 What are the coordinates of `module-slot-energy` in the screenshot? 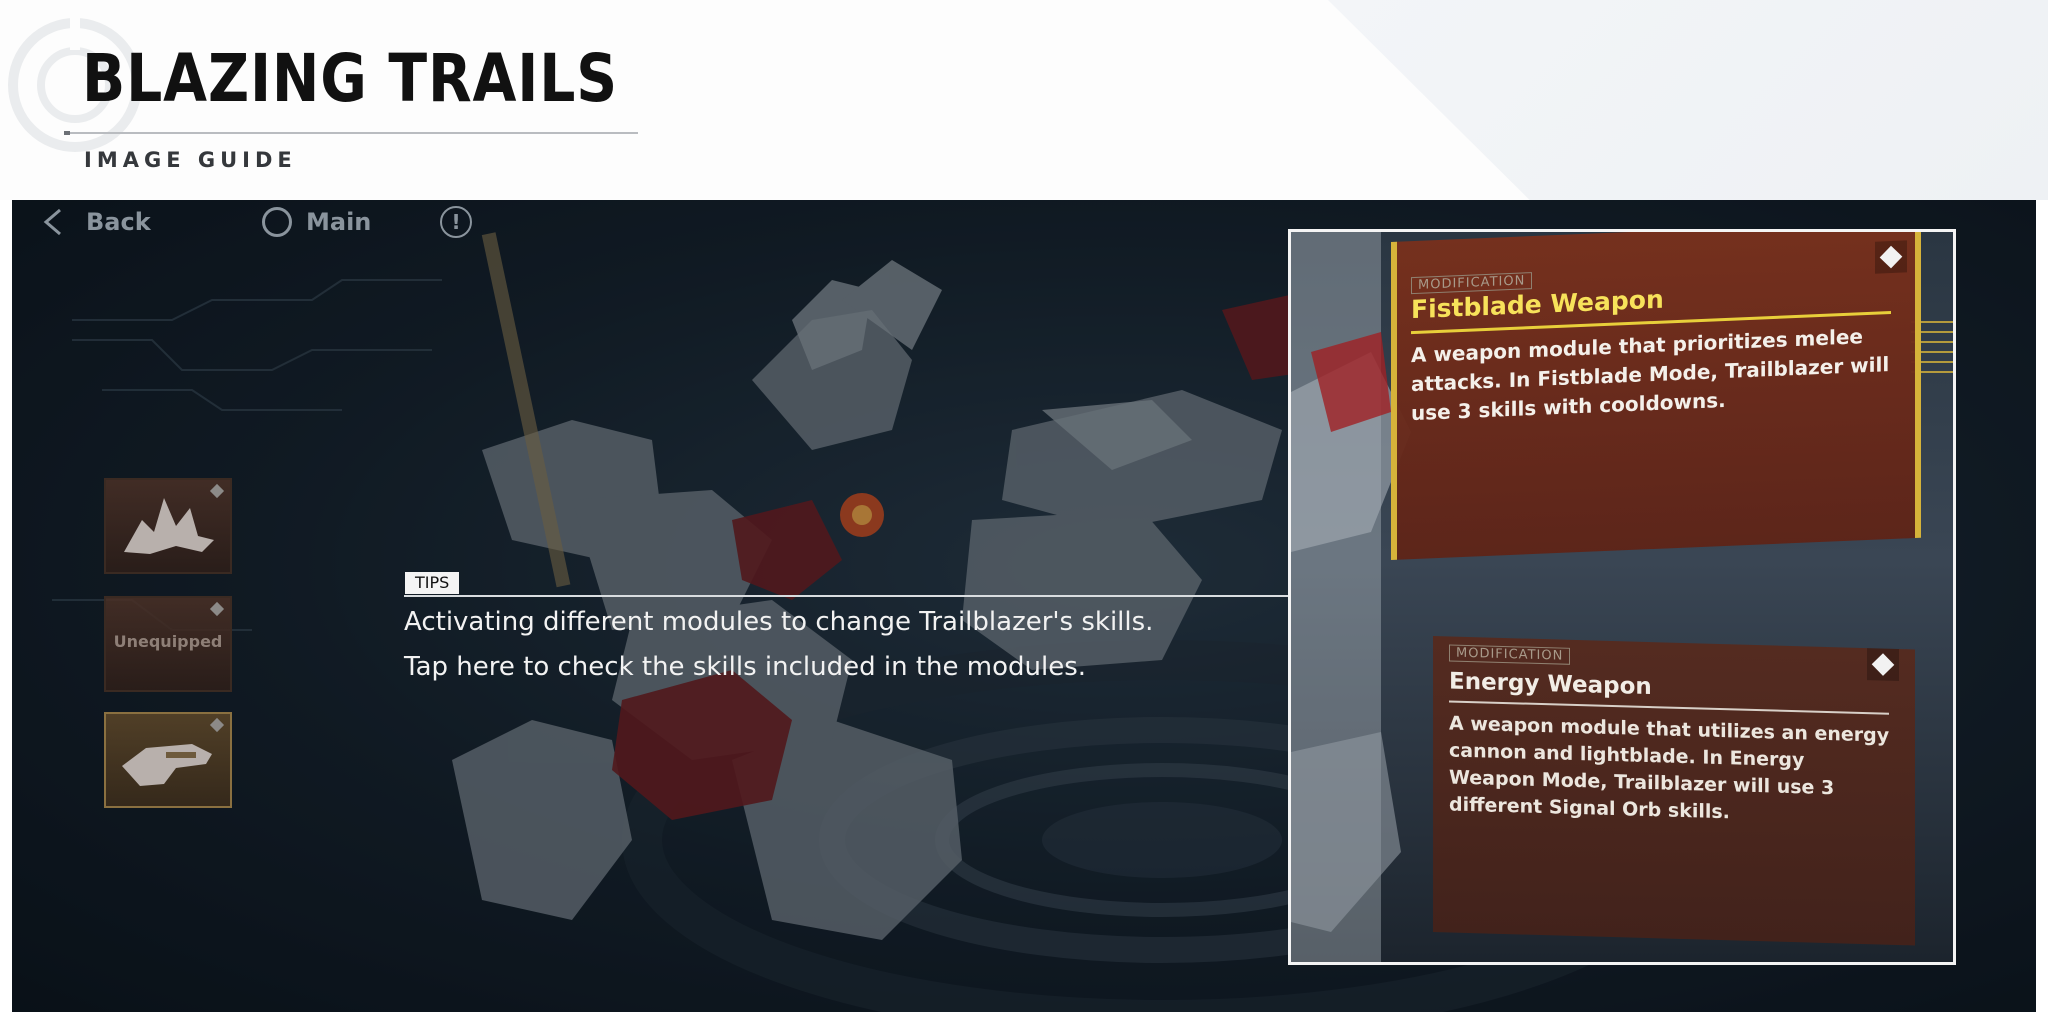 It's located at (168, 760).